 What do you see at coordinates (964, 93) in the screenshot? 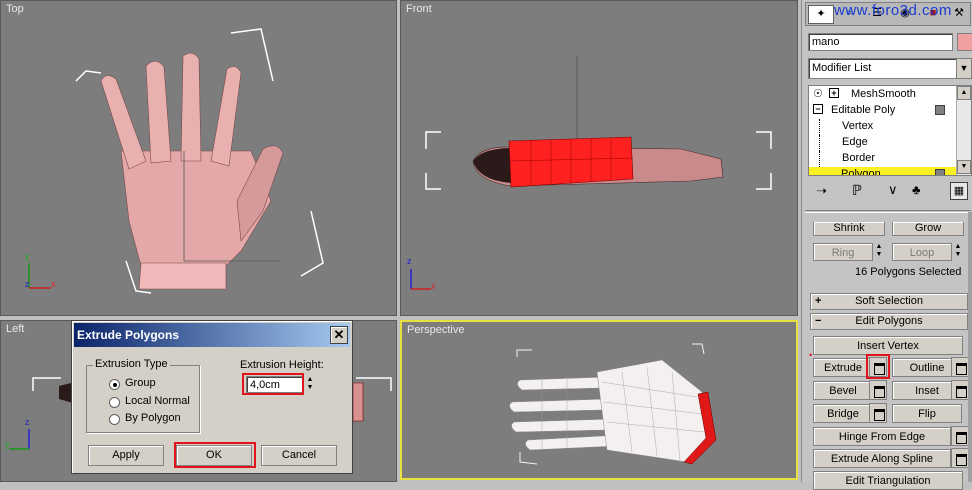
I see `scroll-up-icon: ▲` at bounding box center [964, 93].